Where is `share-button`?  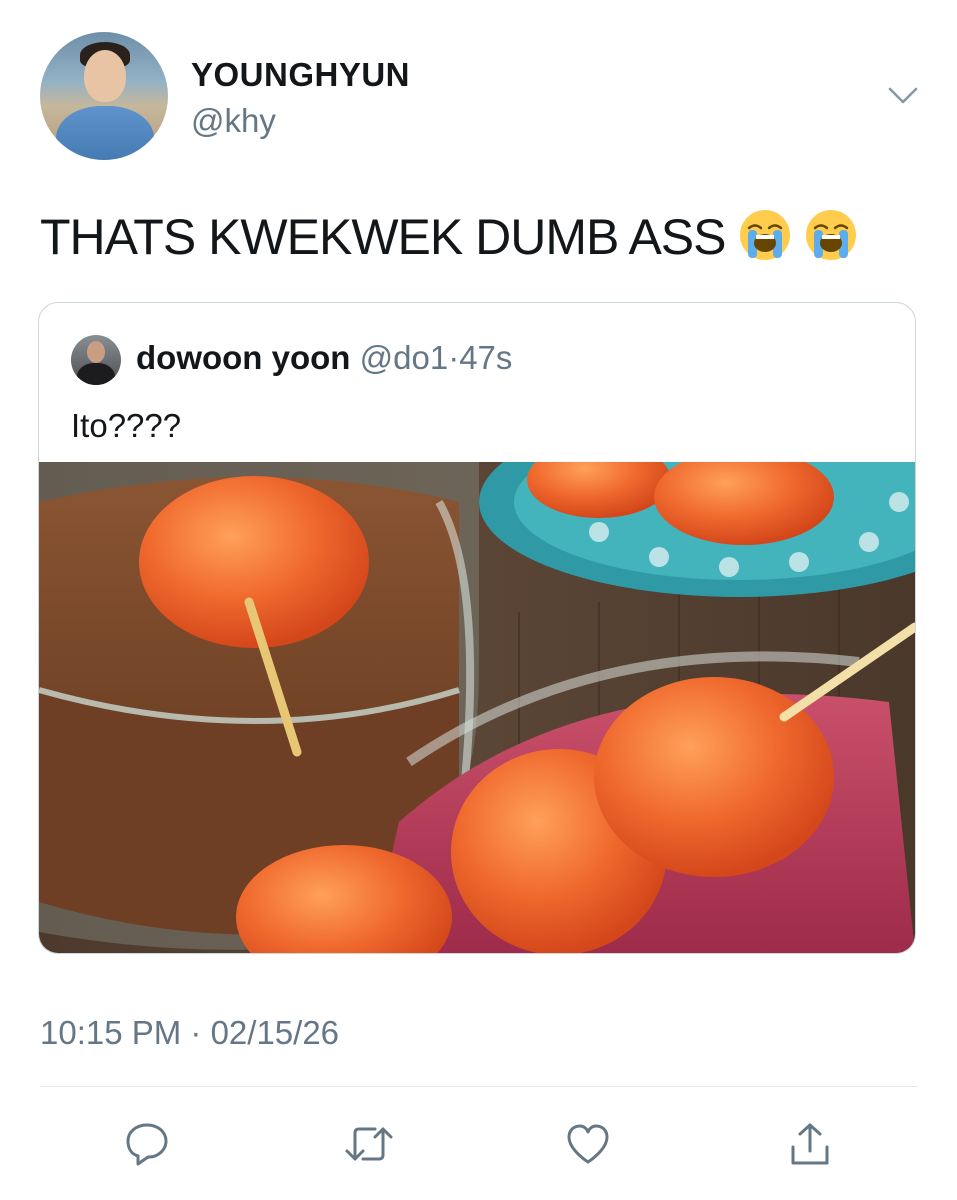 share-button is located at coordinates (810, 1144).